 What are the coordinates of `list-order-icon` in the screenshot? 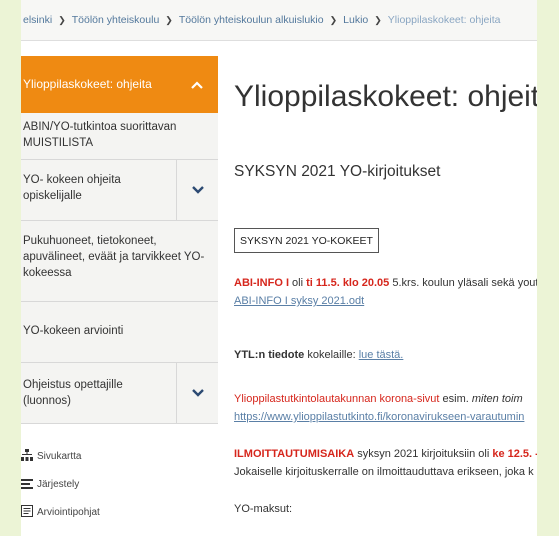 It's located at (29, 484).